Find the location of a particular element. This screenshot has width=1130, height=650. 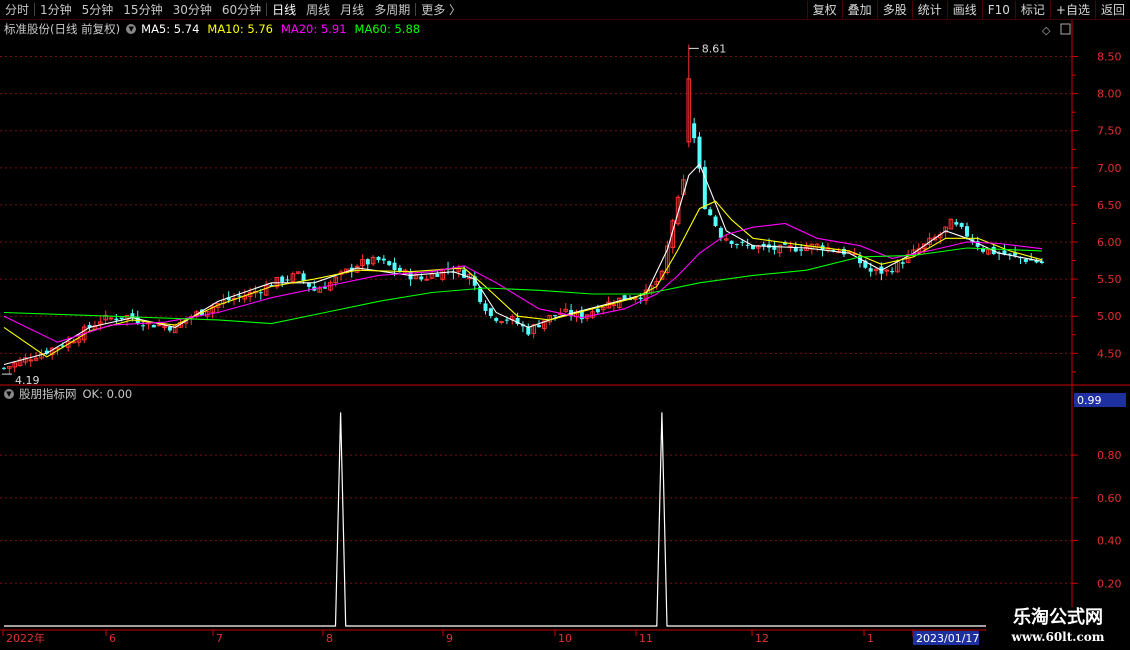

y-tick-label: 8.50 is located at coordinates (1109, 57).